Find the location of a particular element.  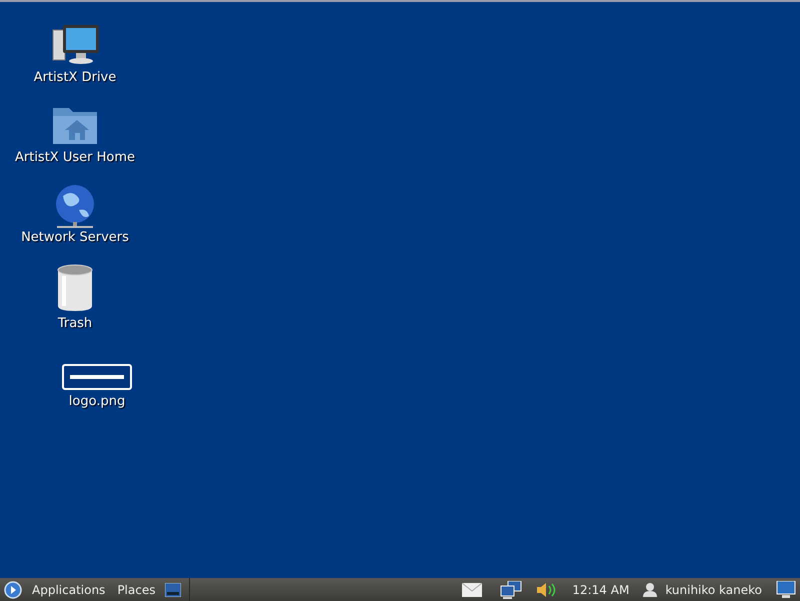

icon-label: logo.png is located at coordinates (97, 401).